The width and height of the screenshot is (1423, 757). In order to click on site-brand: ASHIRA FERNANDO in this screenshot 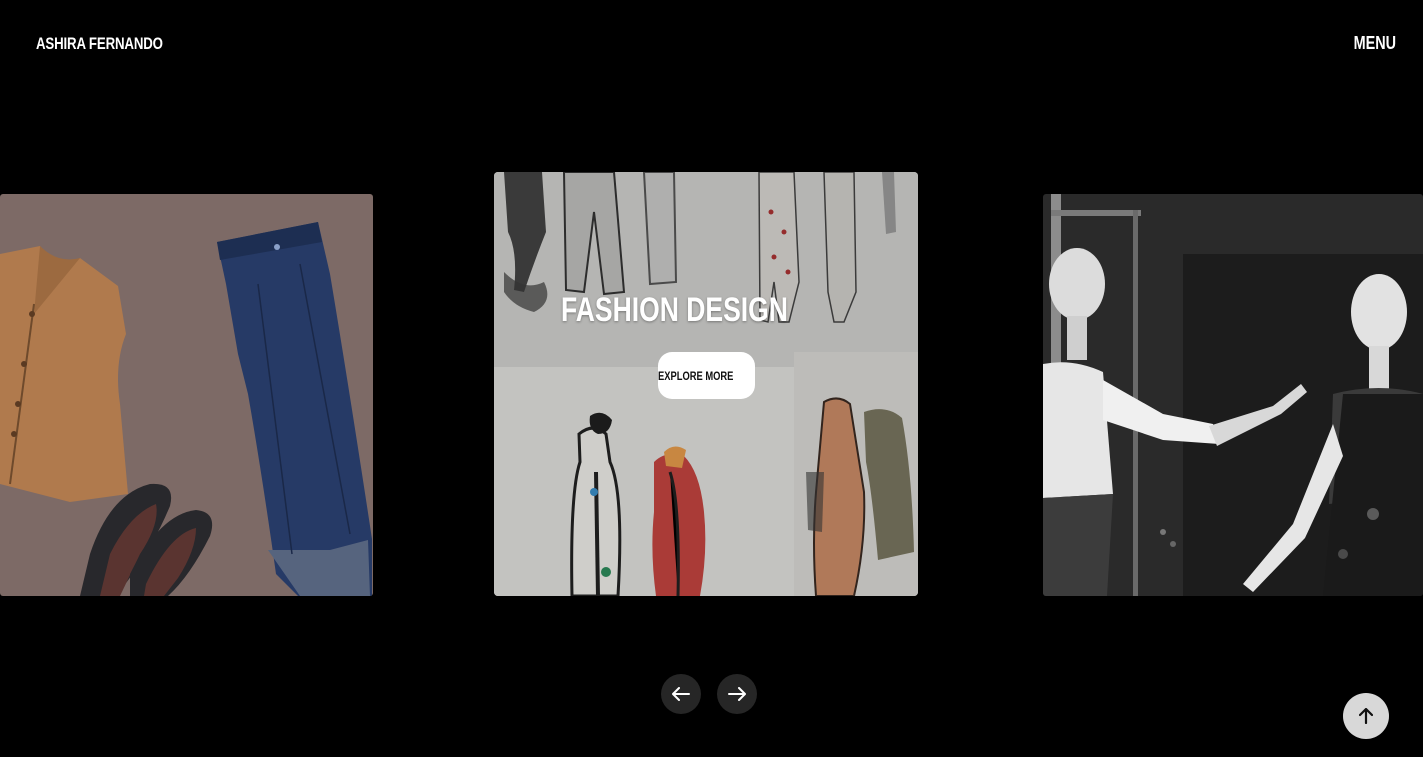, I will do `click(99, 44)`.